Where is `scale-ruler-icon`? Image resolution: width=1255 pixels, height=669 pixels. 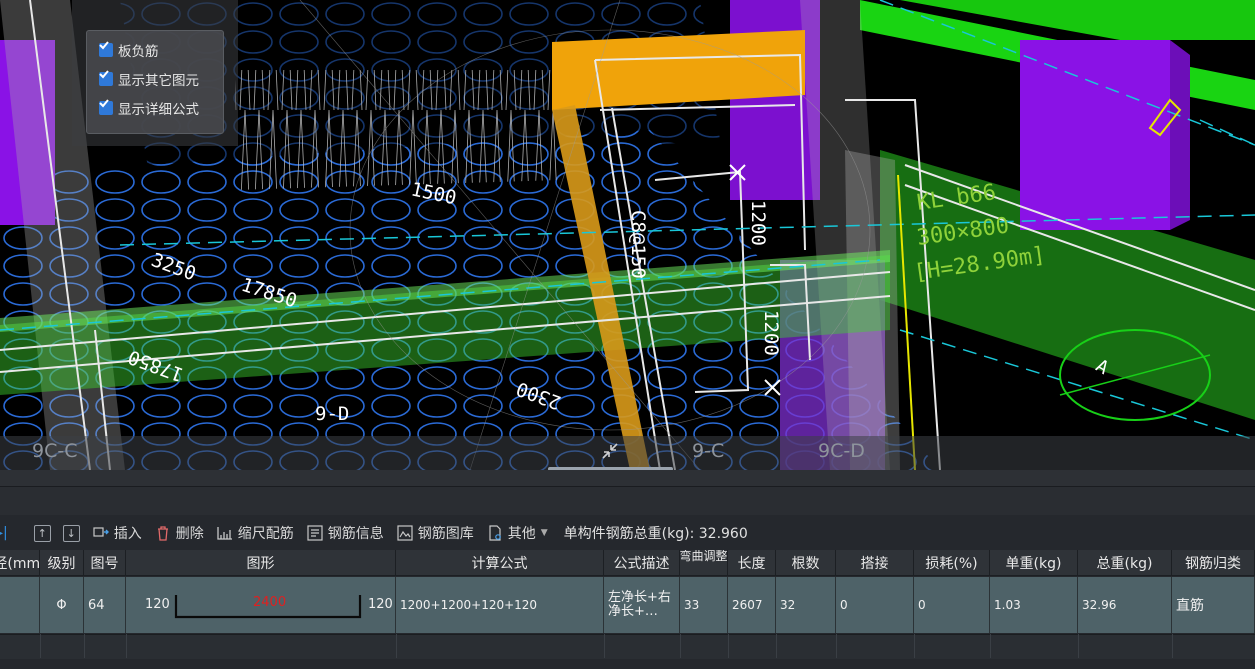
scale-ruler-icon is located at coordinates (225, 533).